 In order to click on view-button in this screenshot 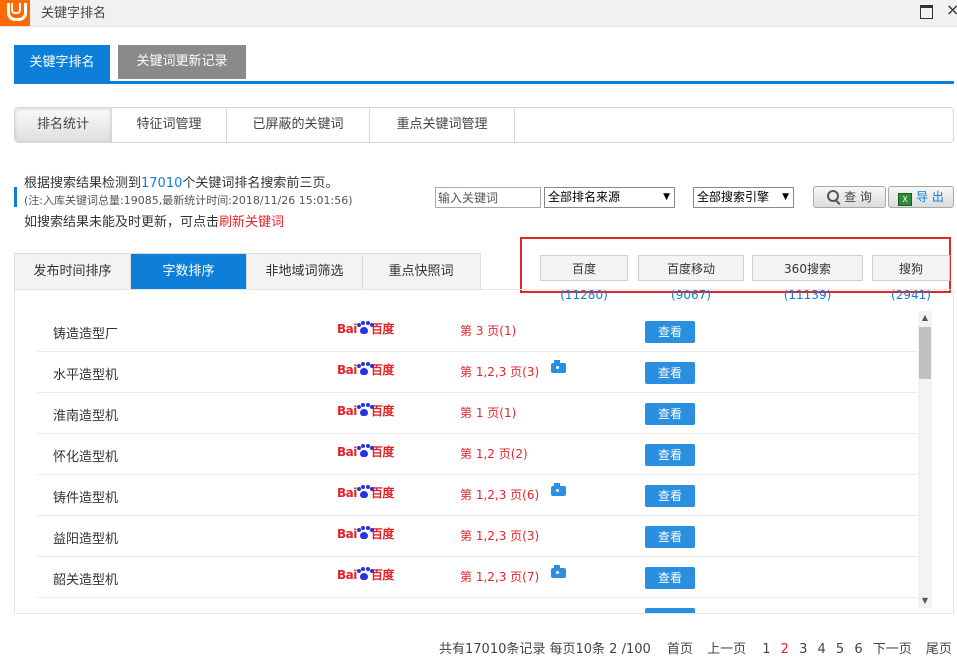, I will do `click(670, 610)`.